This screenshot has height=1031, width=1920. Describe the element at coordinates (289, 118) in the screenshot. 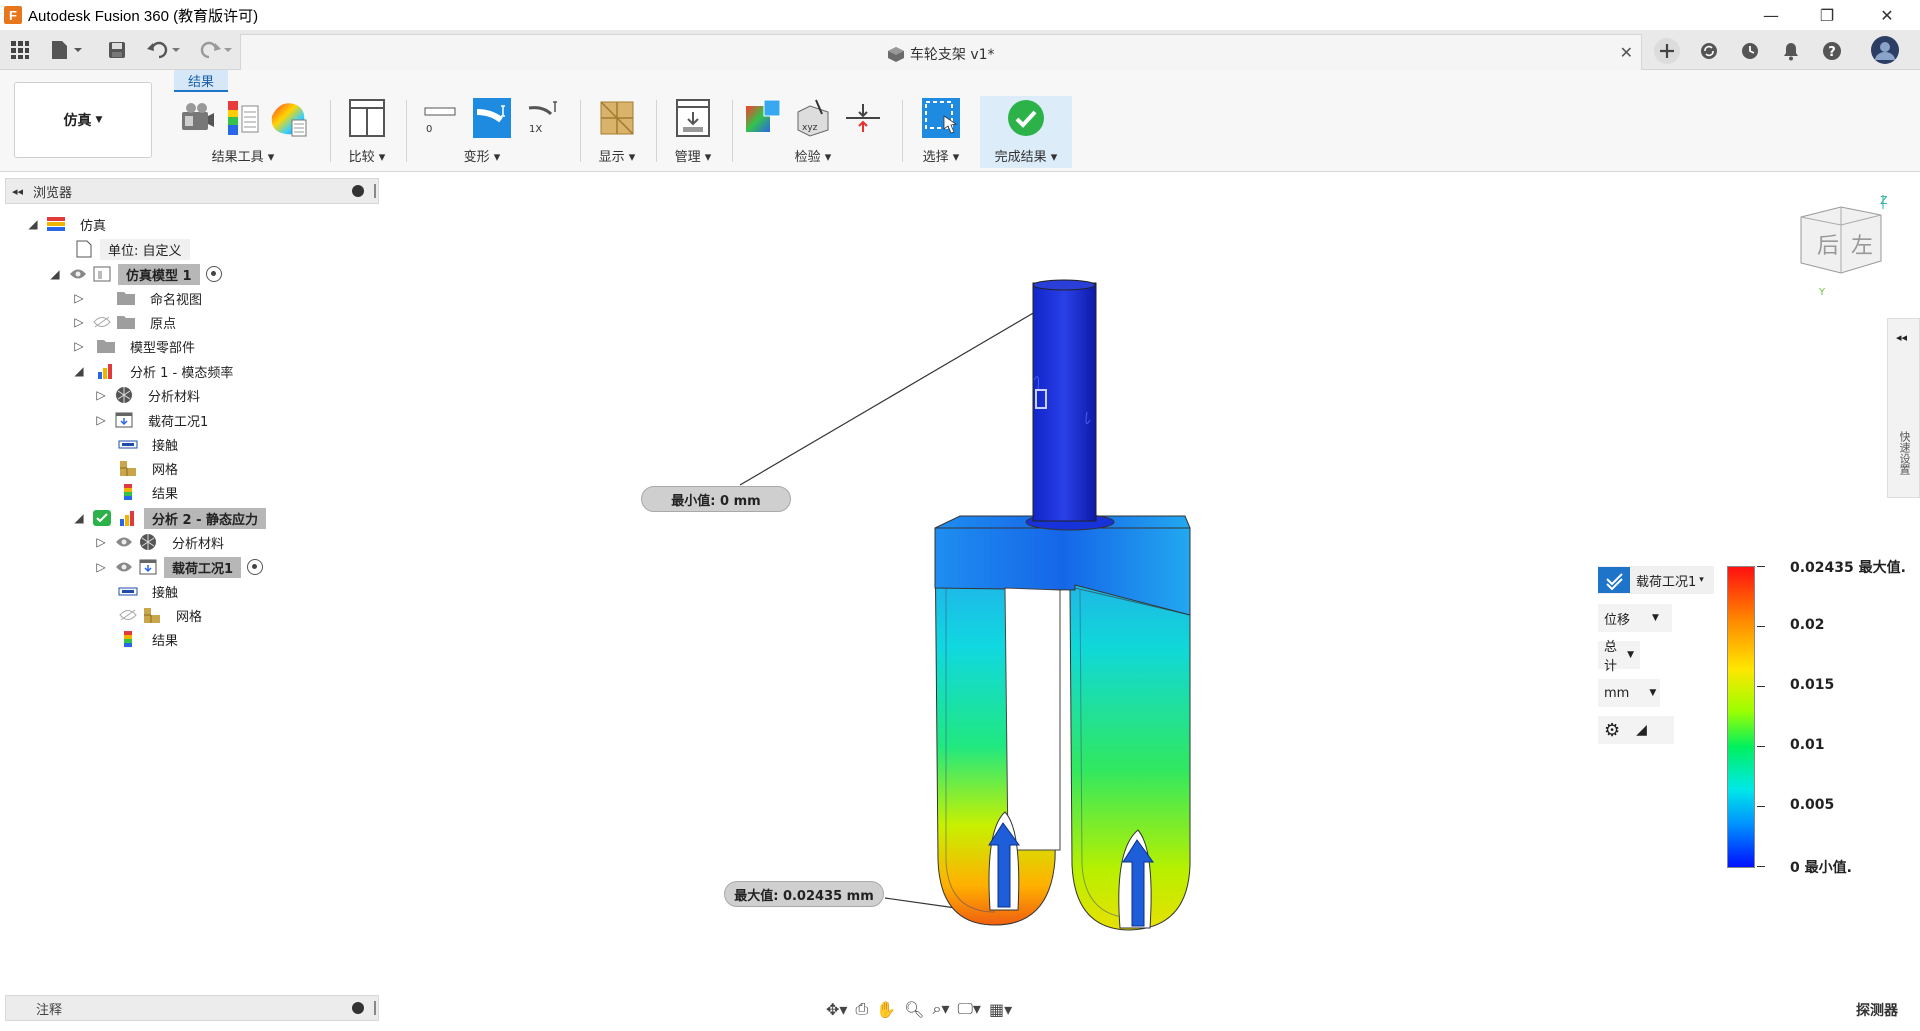

I see `result-details-icon` at that location.